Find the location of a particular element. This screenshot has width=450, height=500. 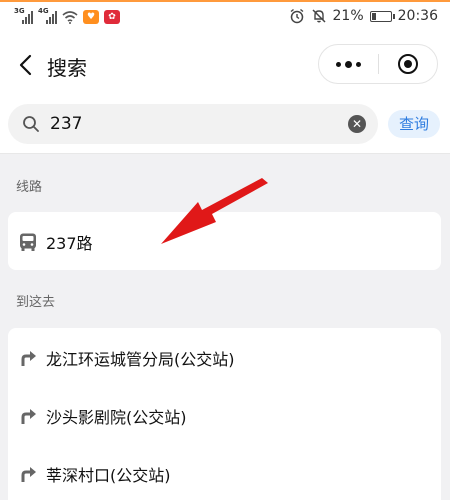

list-item: 237路 is located at coordinates (224, 241).